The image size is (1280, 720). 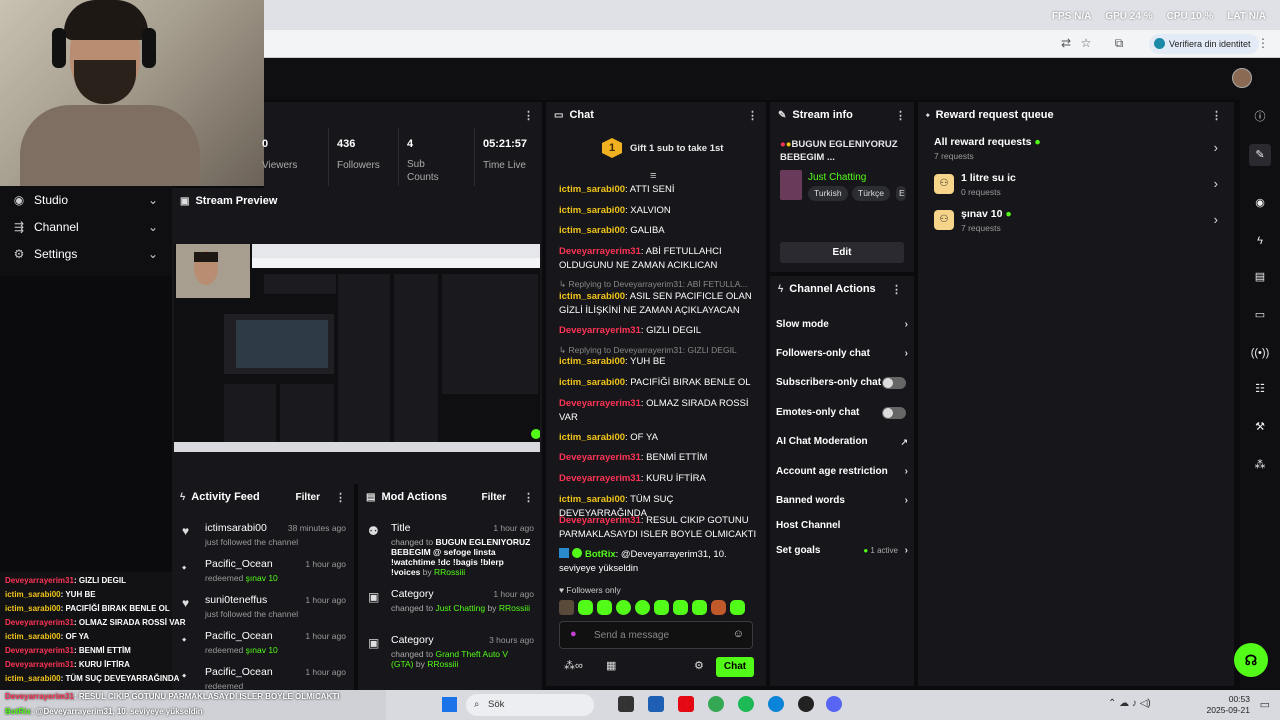 I want to click on feed-user: ictimsarabi00, so click(x=236, y=528).